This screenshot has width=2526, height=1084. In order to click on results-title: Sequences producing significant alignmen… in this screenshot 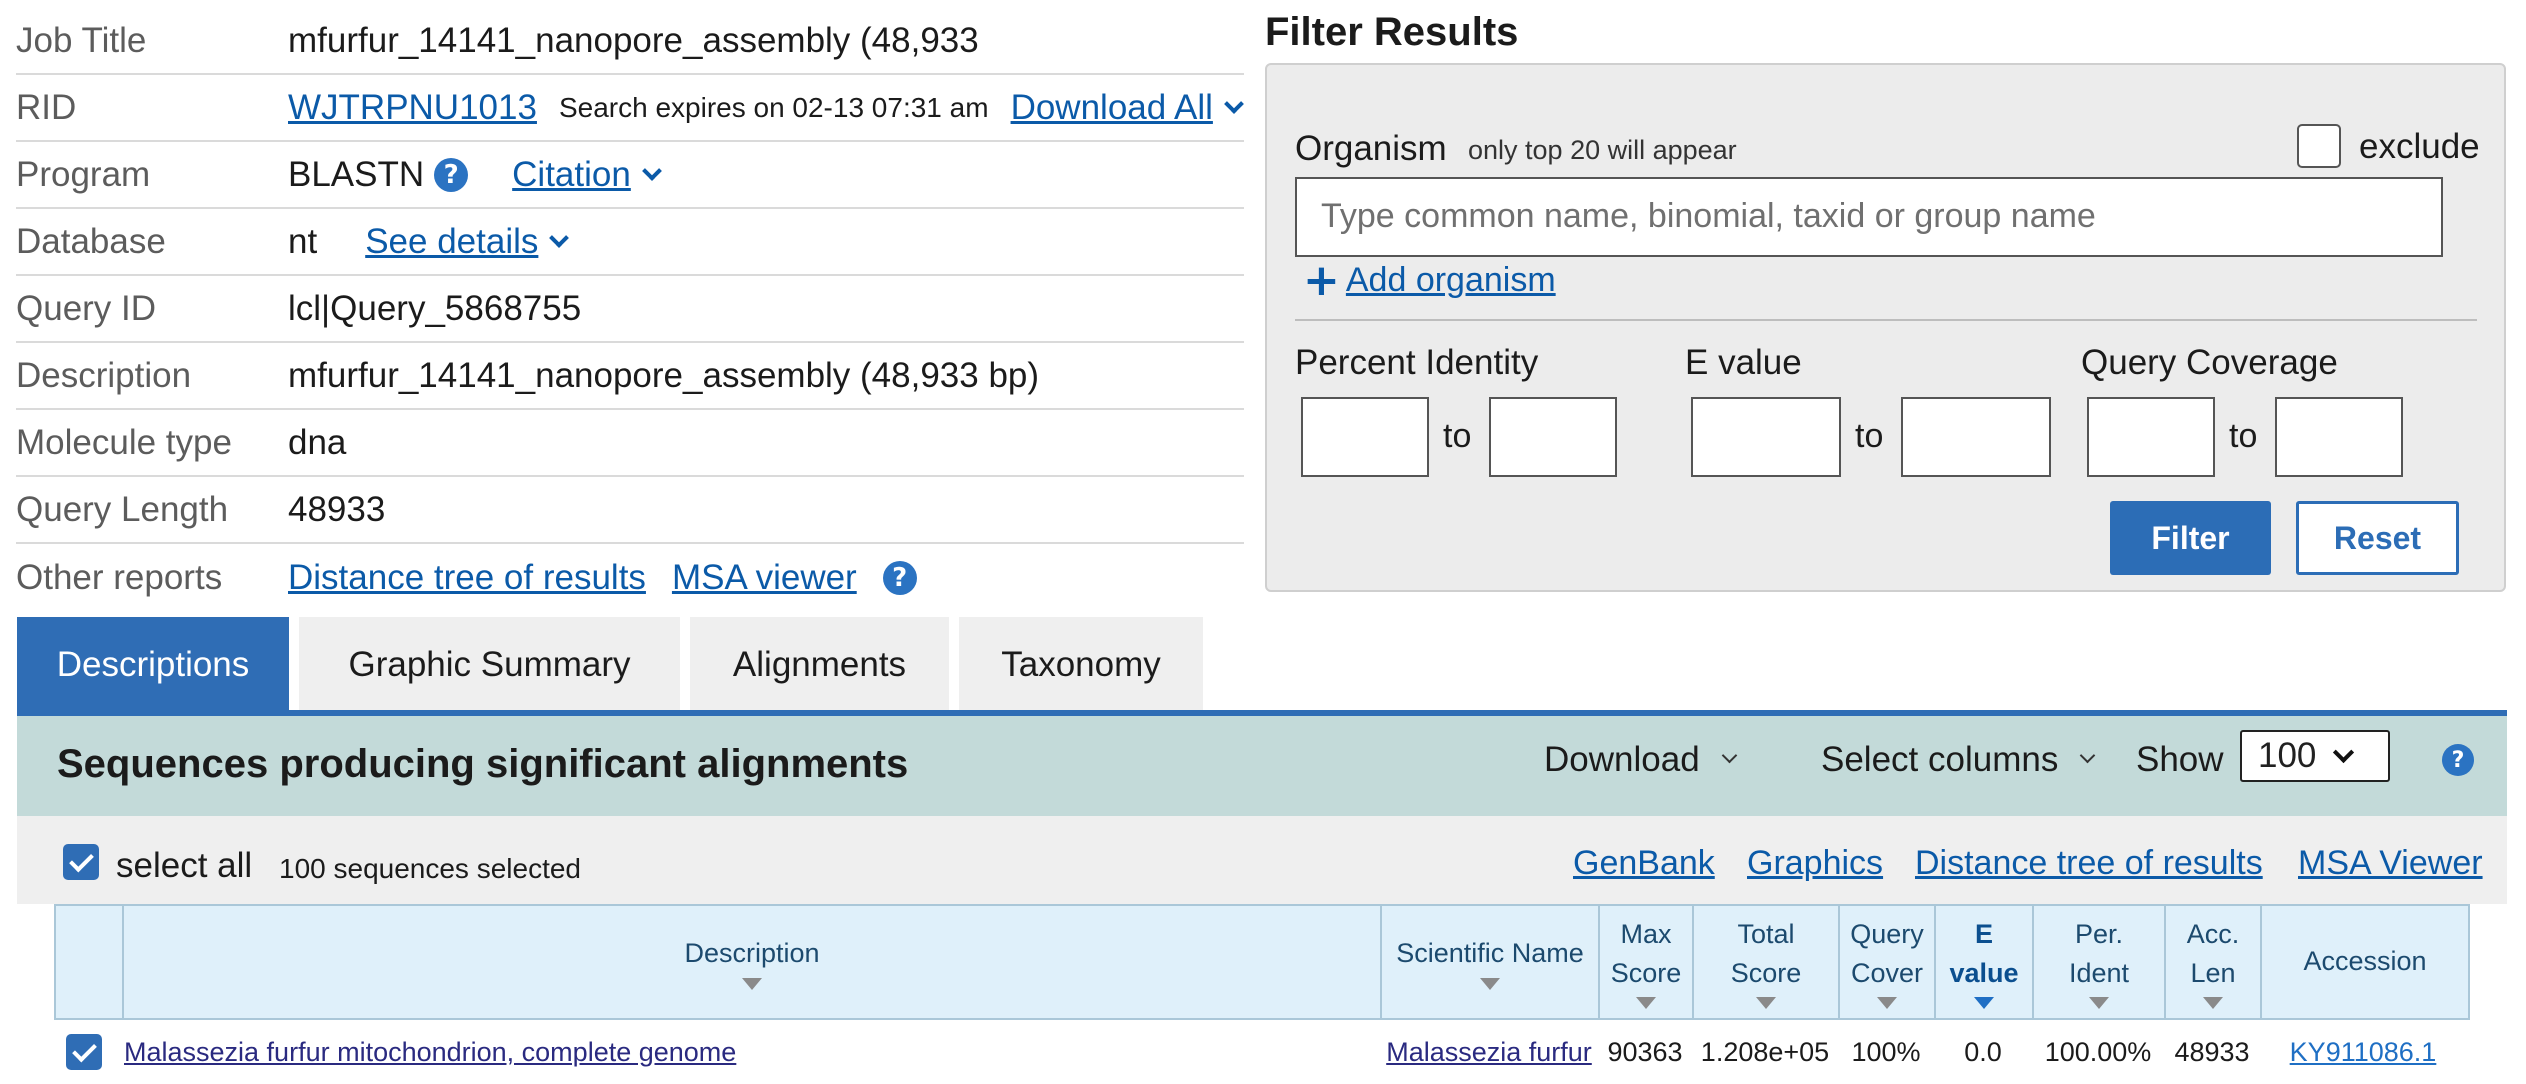, I will do `click(483, 764)`.